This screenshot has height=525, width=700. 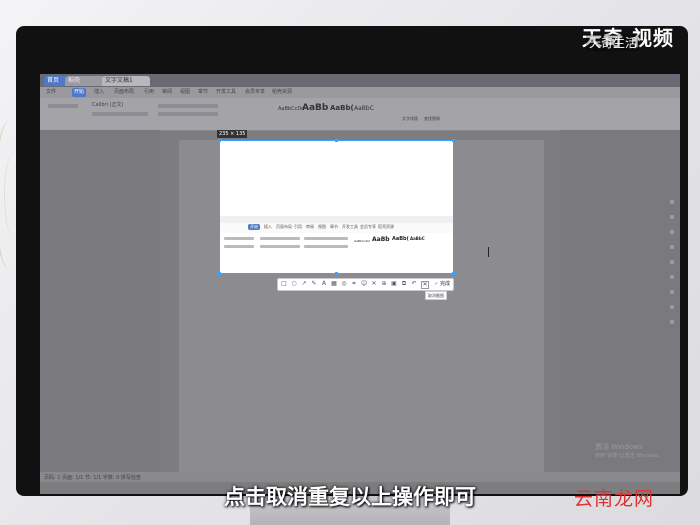 What do you see at coordinates (381, 239) in the screenshot?
I see `captured-style: AaBb` at bounding box center [381, 239].